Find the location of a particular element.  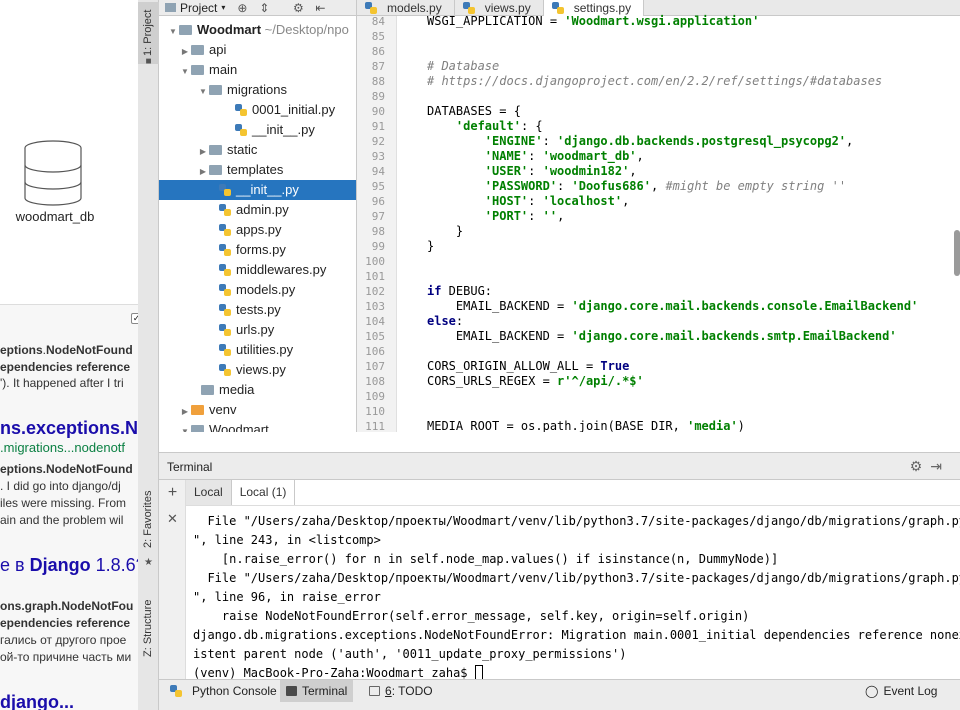

terminal-tab: Local (1) is located at coordinates (263, 492).